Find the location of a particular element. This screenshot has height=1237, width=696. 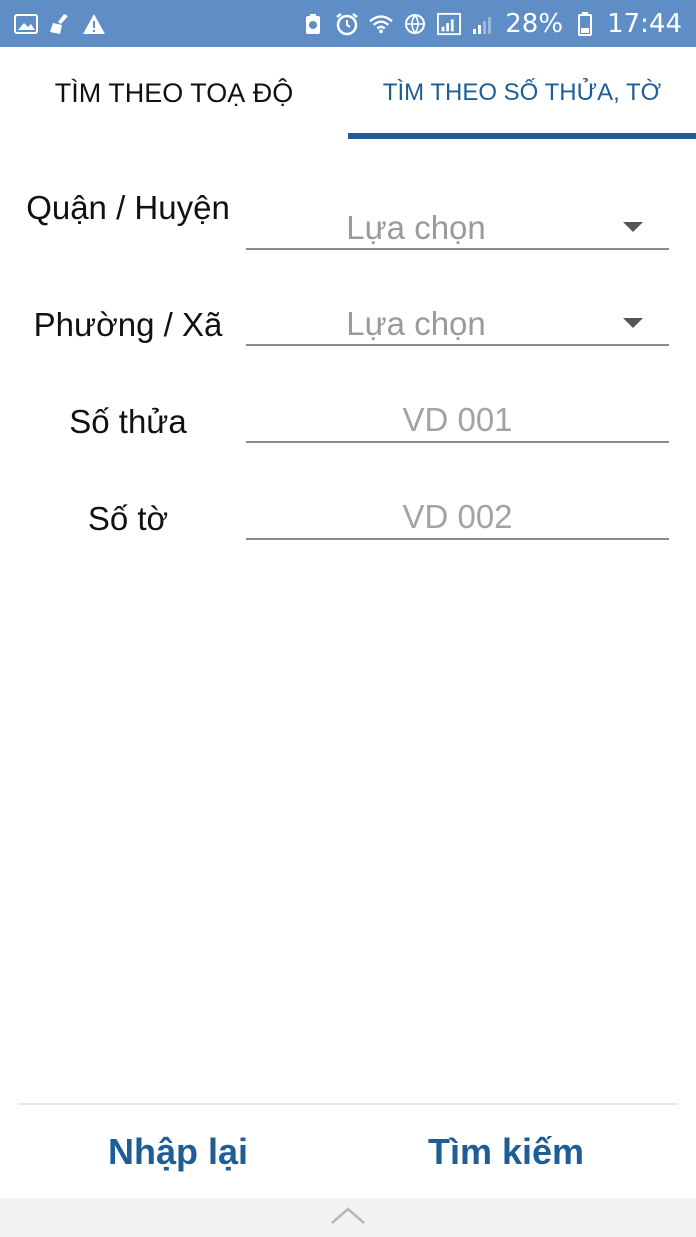

image-icon is located at coordinates (26, 24).